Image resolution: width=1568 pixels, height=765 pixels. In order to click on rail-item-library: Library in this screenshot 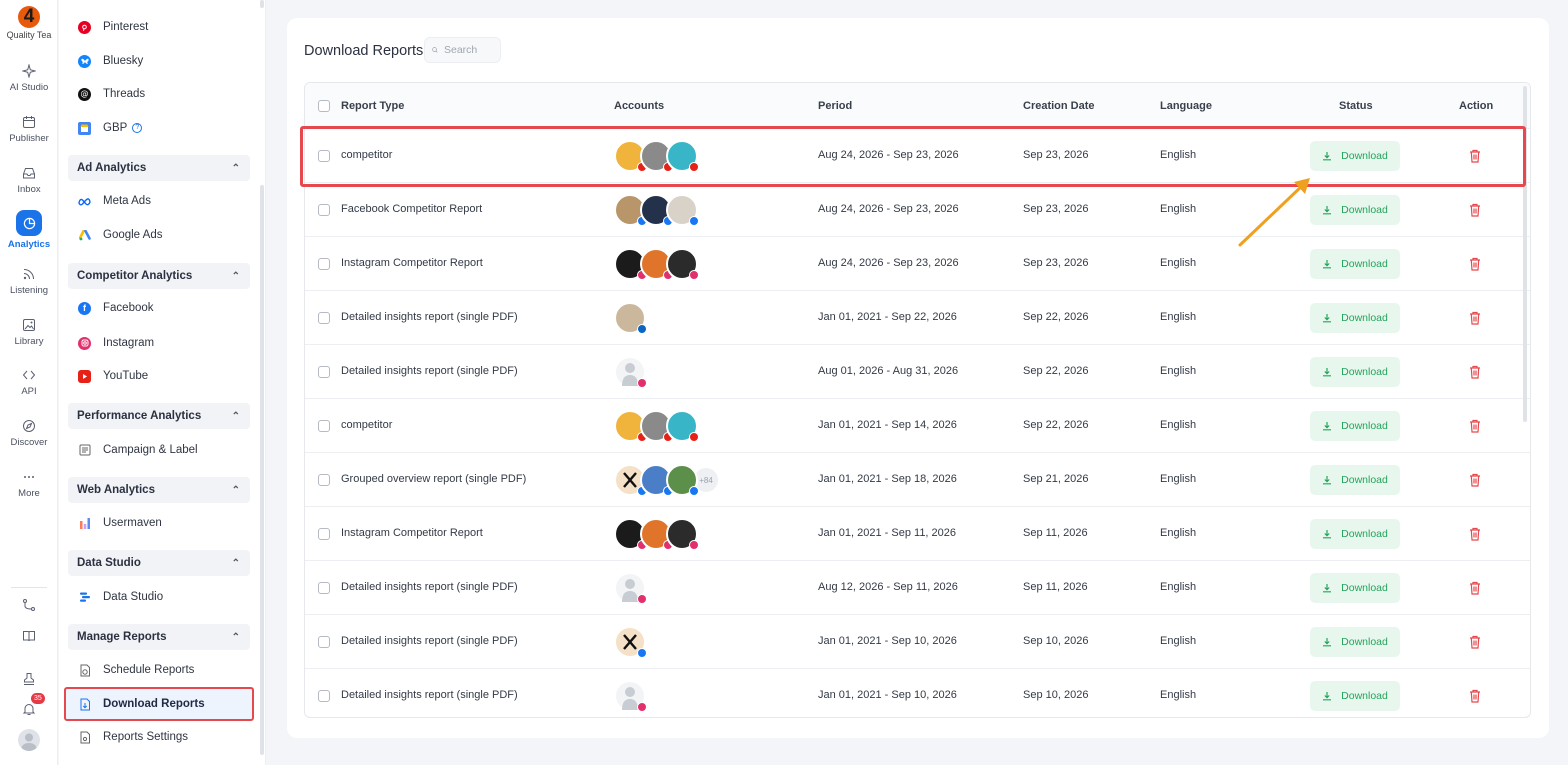, I will do `click(29, 332)`.